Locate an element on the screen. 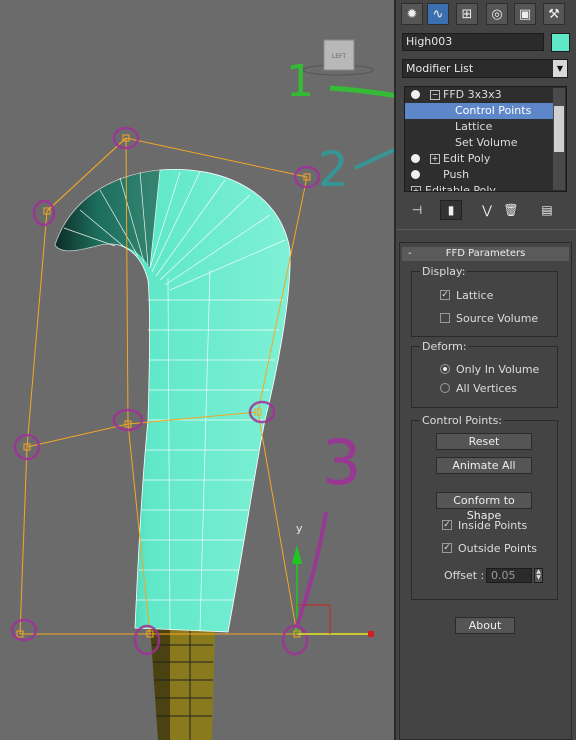 The height and width of the screenshot is (740, 576). stack-item-label: Lattice is located at coordinates (474, 126).